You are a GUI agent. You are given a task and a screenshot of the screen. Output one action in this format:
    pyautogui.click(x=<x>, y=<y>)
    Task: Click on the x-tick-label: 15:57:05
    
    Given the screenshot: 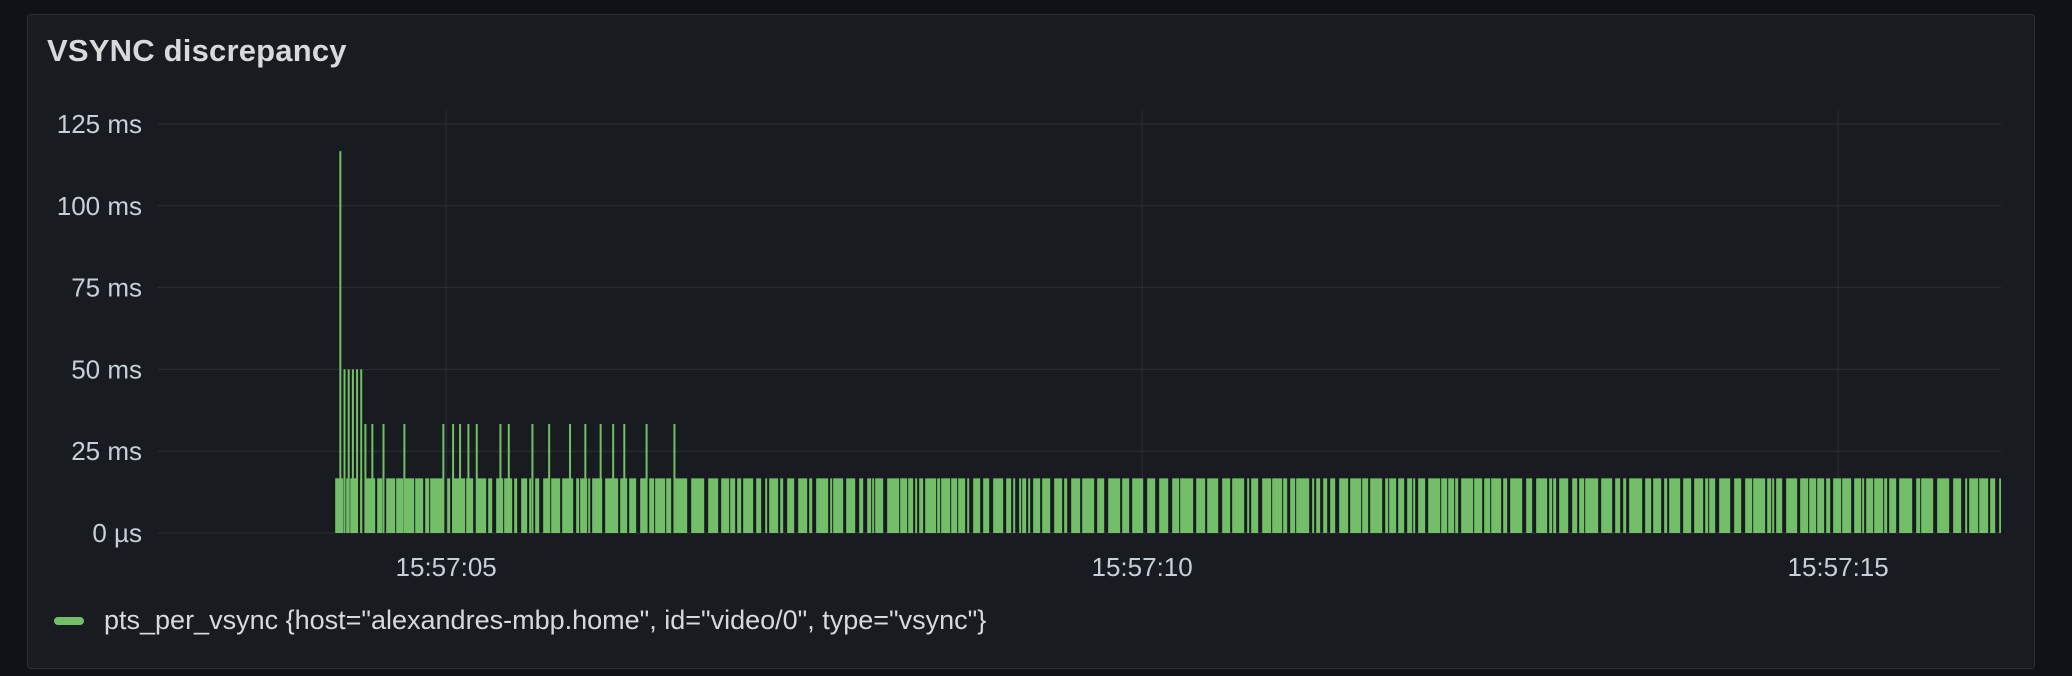 What is the action you would take?
    pyautogui.click(x=446, y=567)
    